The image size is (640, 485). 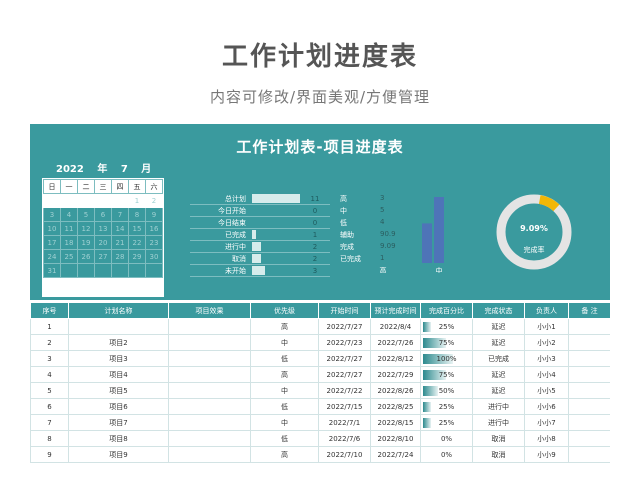 What do you see at coordinates (52, 256) in the screenshot?
I see `calendar-day: 24` at bounding box center [52, 256].